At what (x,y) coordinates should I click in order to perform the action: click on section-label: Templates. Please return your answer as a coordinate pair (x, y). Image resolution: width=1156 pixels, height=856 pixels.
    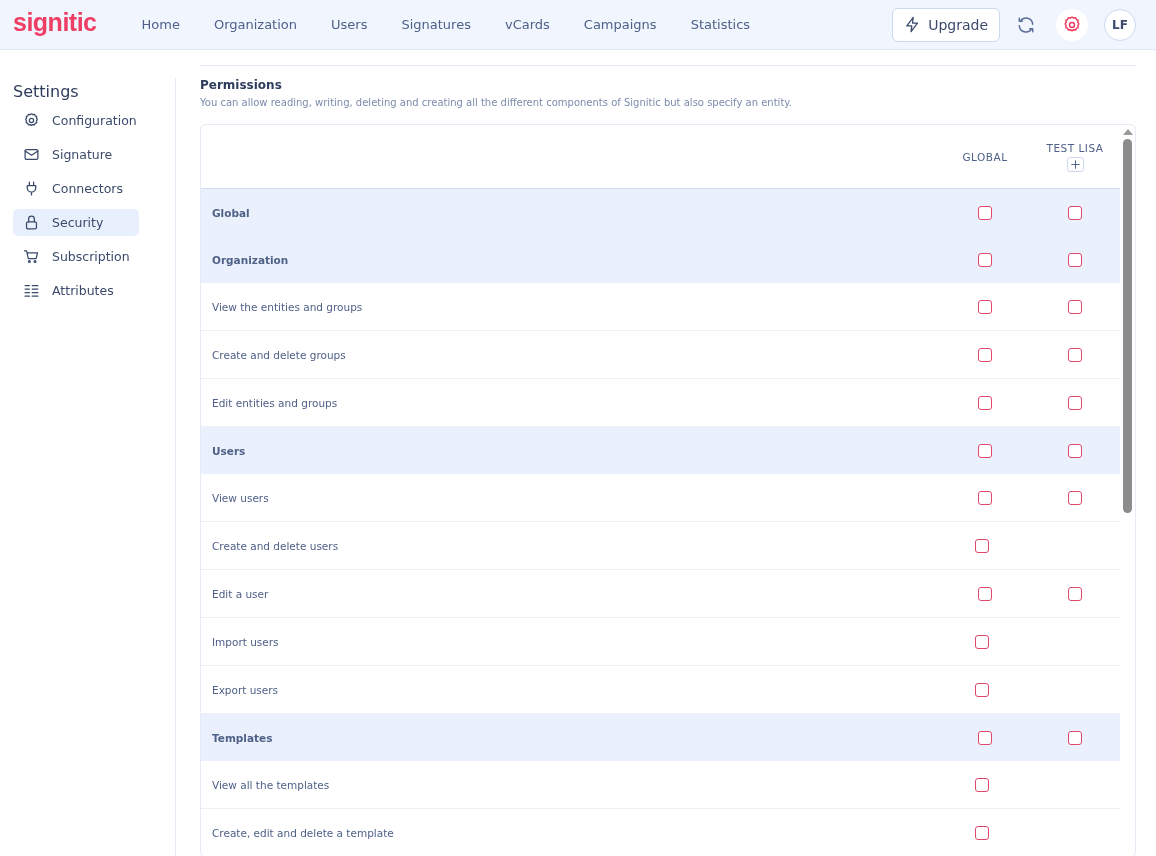
    Looking at the image, I should click on (242, 737).